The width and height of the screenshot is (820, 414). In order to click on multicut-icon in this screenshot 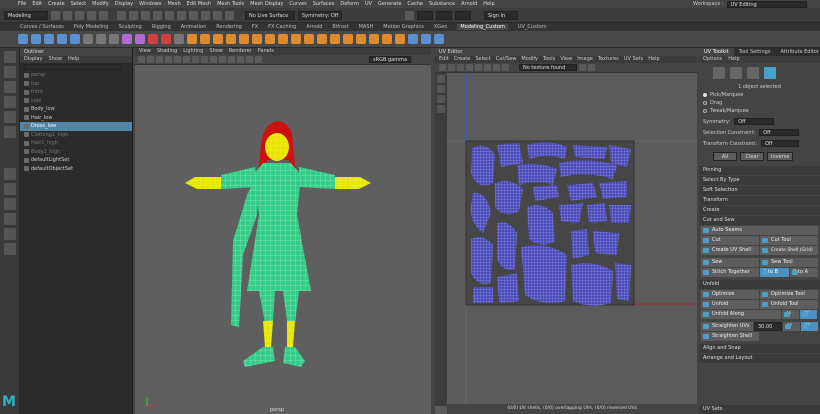, I will do `click(231, 39)`.